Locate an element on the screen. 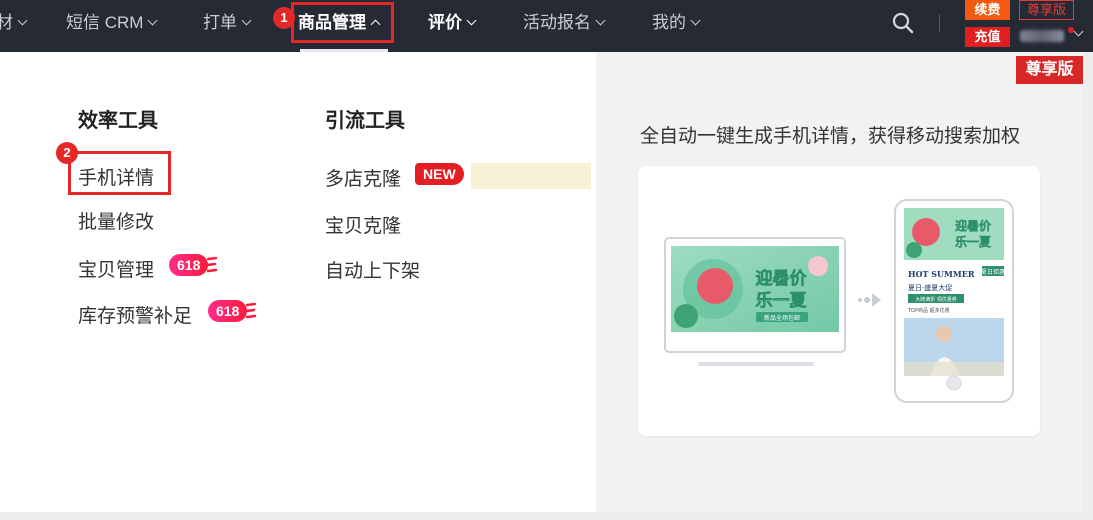 This screenshot has width=1093, height=520. vip-version-badge: 尊享版 is located at coordinates (1049, 70).